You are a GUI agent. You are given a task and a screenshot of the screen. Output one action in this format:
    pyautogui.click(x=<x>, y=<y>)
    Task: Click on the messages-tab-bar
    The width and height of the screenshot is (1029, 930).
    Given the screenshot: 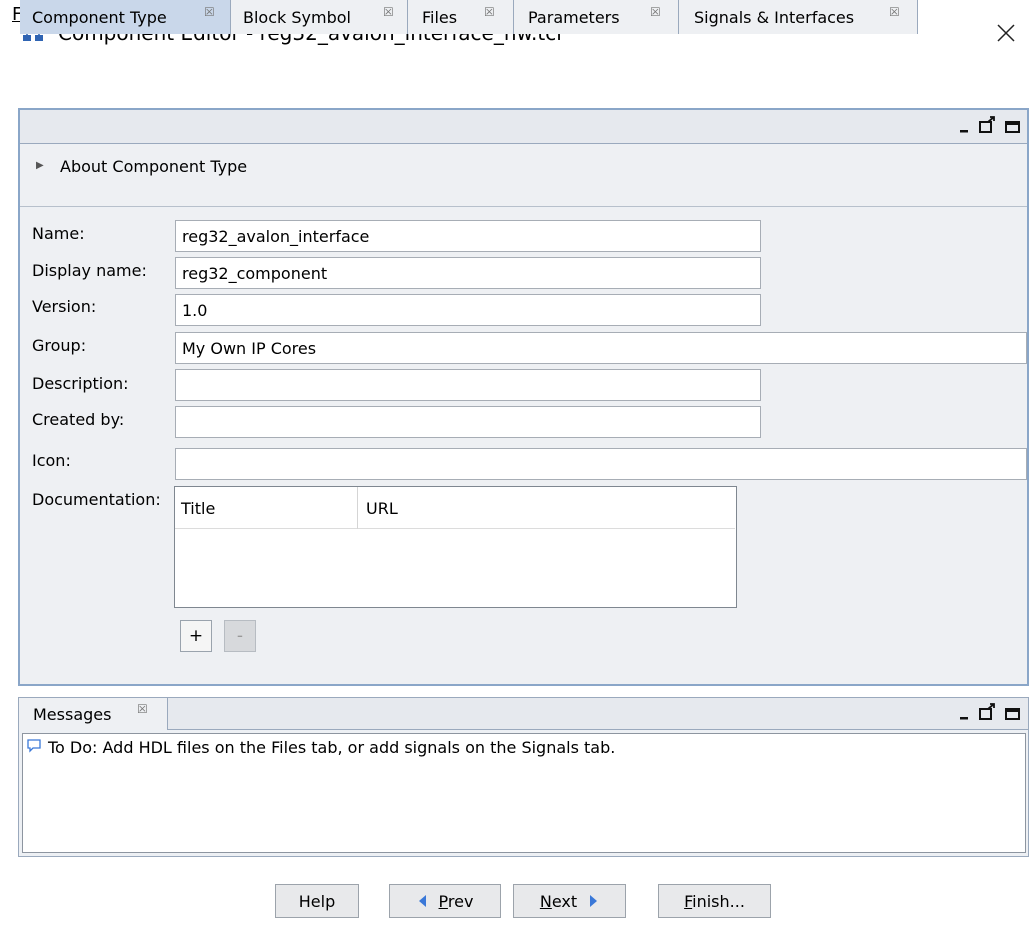 What is the action you would take?
    pyautogui.click(x=523, y=714)
    